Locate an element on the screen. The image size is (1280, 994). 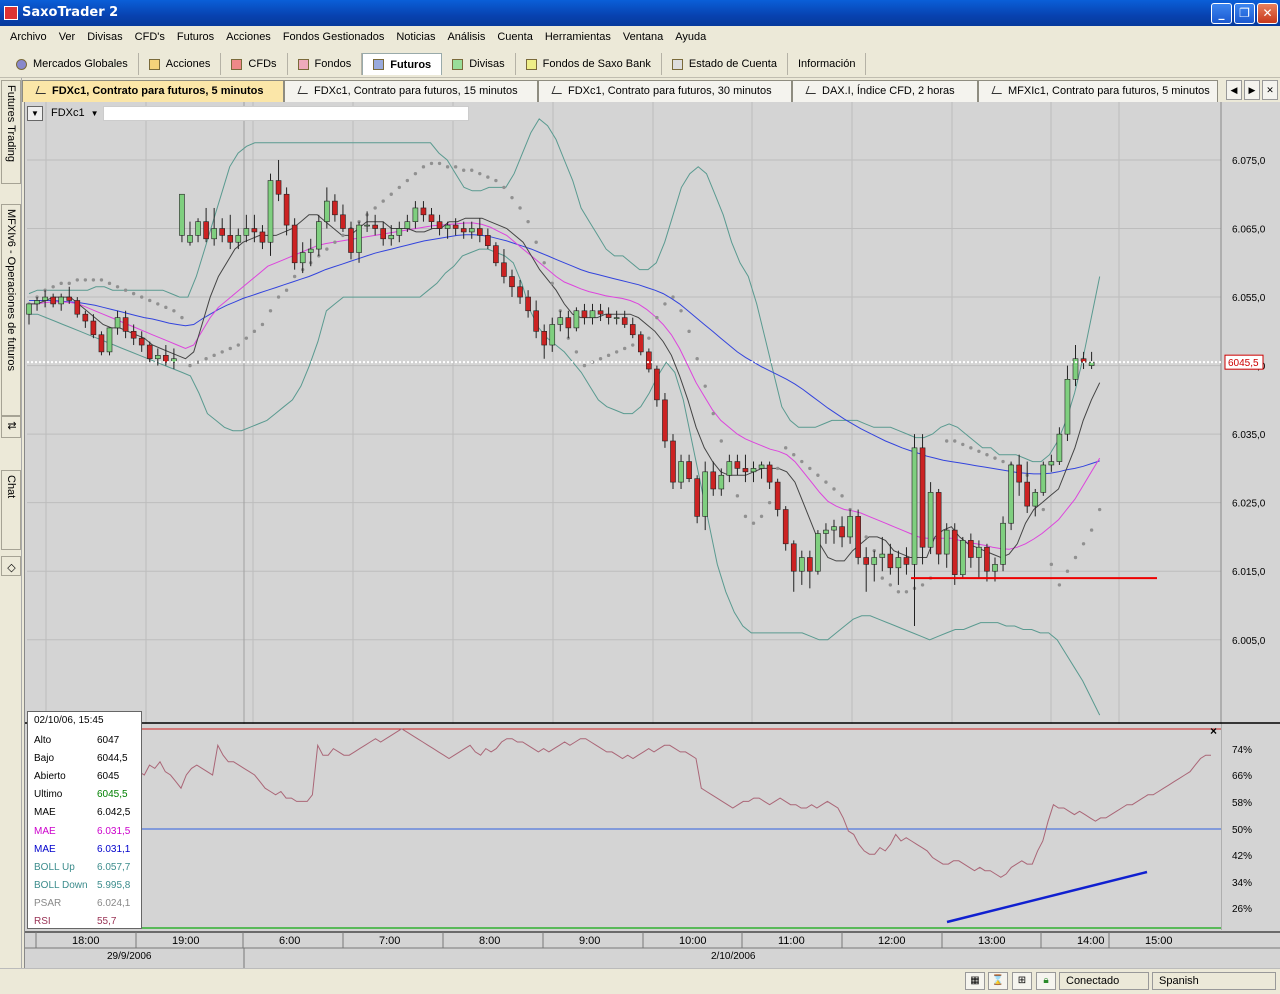
menu-analisis: Análisis is located at coordinates (466, 40).